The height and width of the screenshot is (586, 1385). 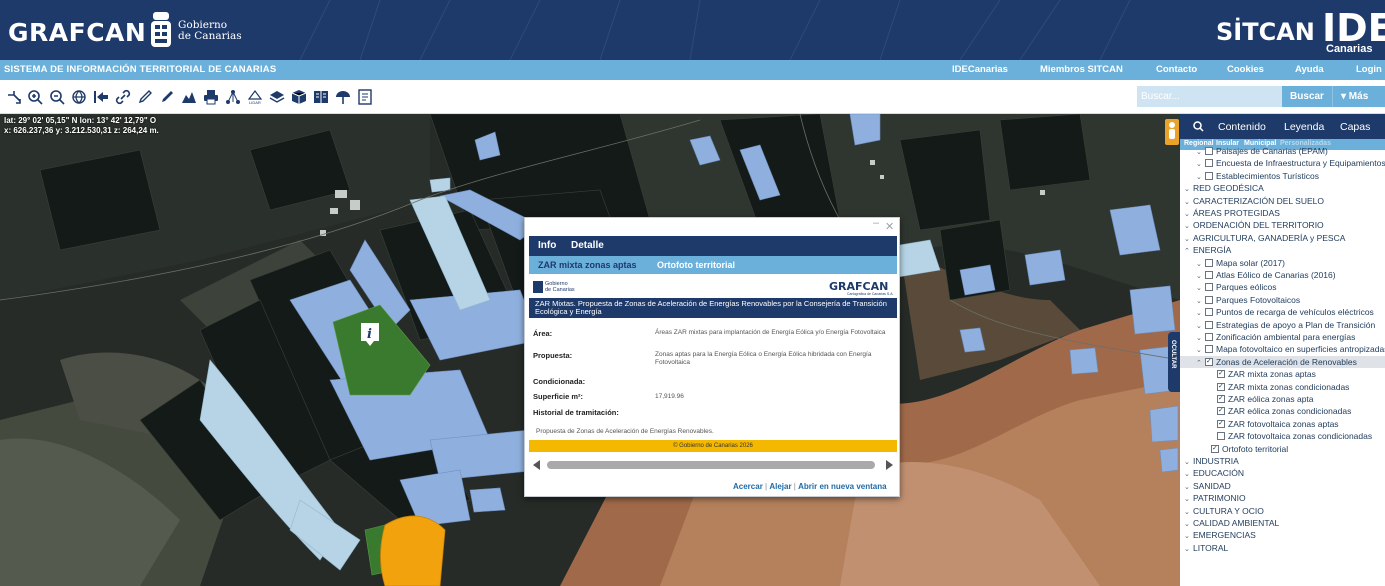 What do you see at coordinates (277, 97) in the screenshot?
I see `layers-icon` at bounding box center [277, 97].